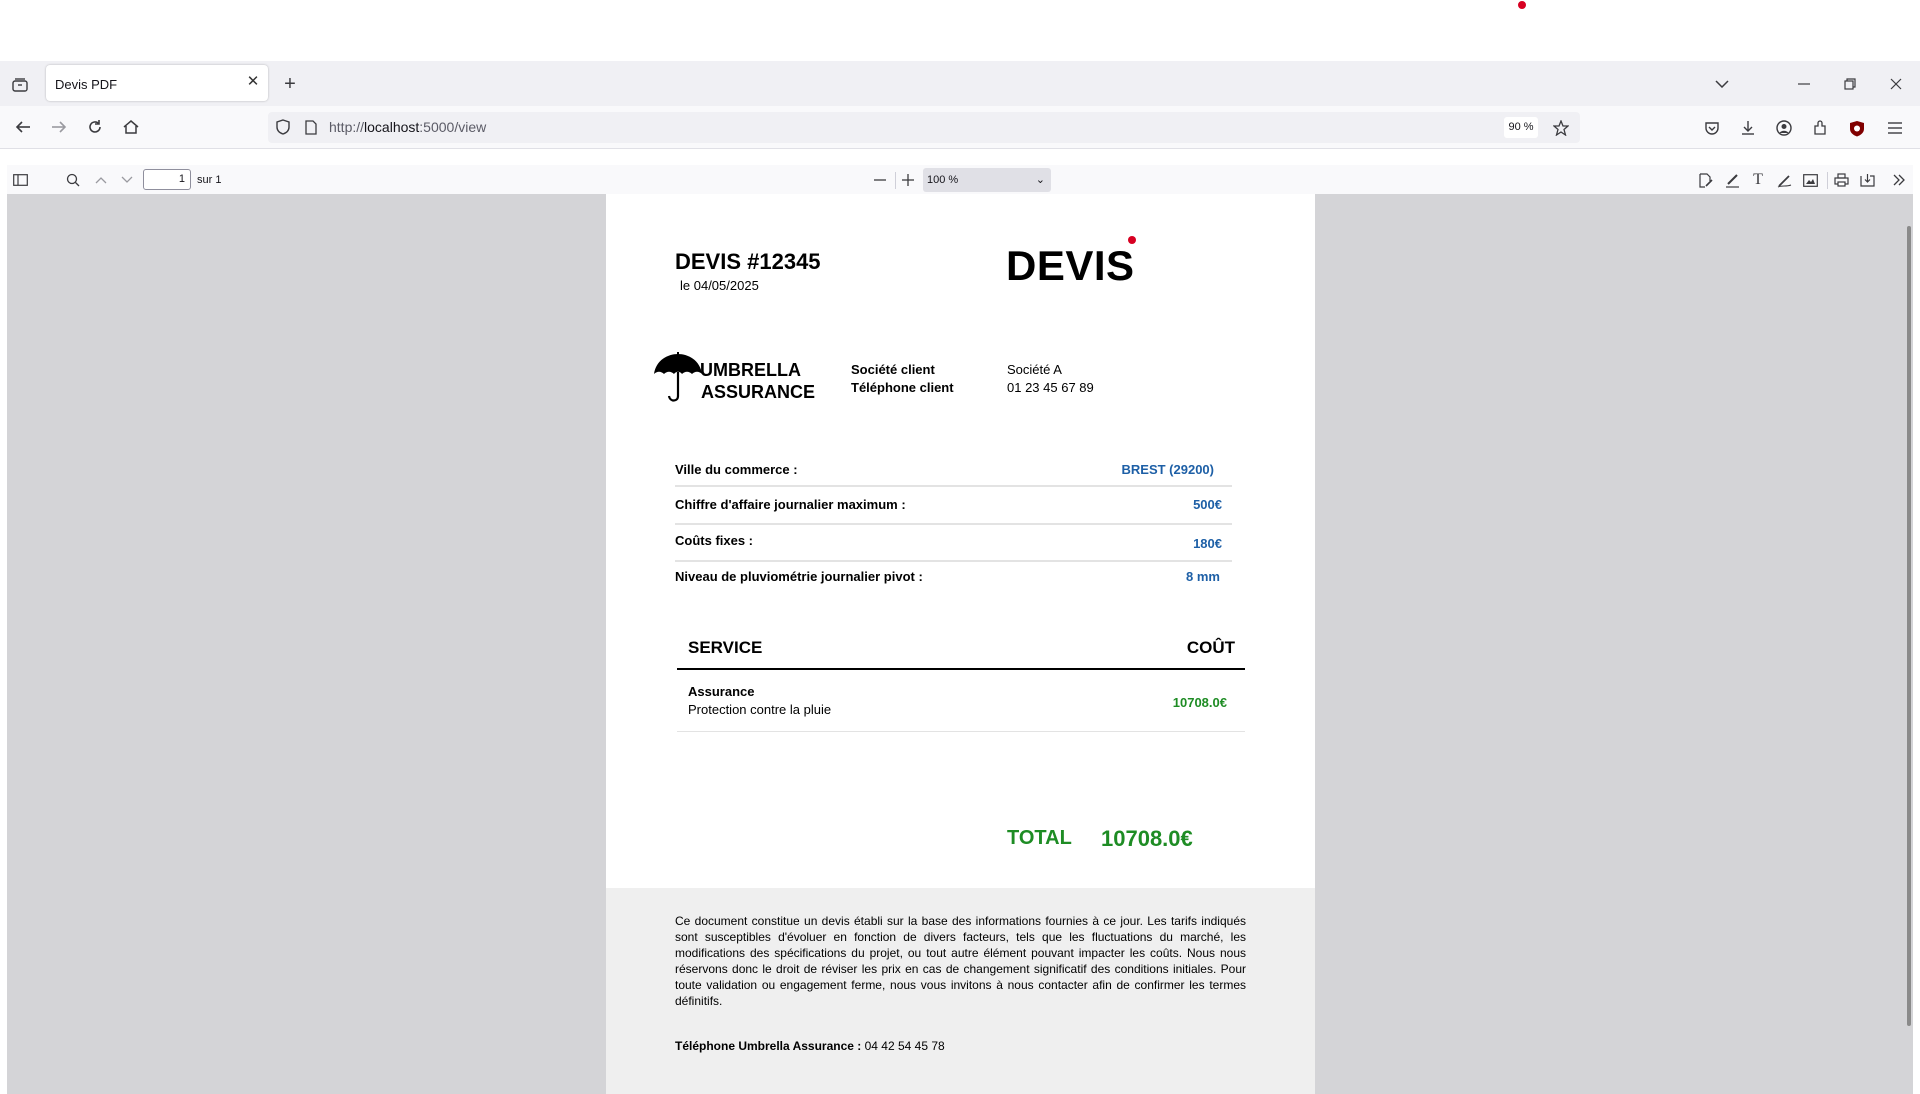  I want to click on info-label-city: Ville du commerce :, so click(736, 469).